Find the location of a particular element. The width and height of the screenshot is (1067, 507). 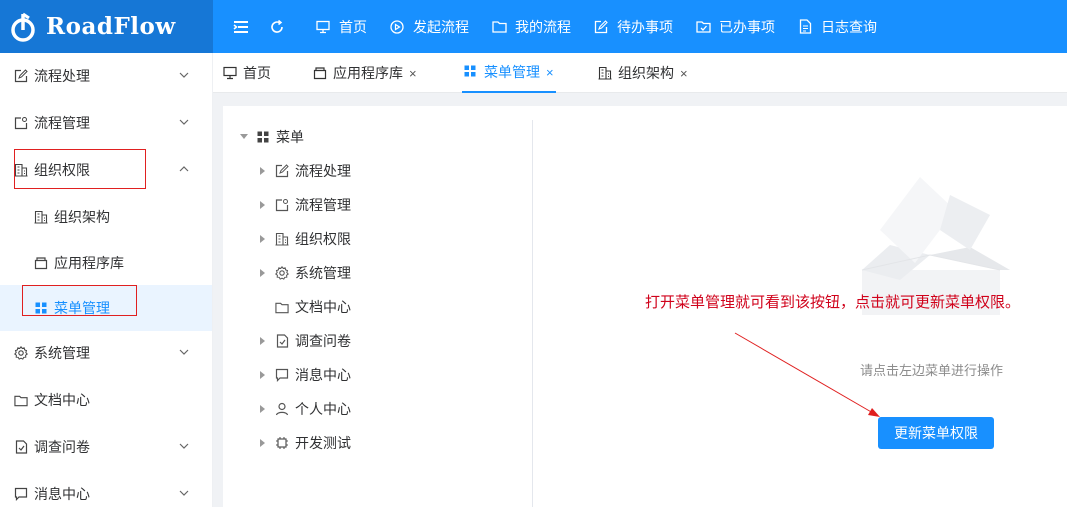

survey-icon is located at coordinates (21, 447).